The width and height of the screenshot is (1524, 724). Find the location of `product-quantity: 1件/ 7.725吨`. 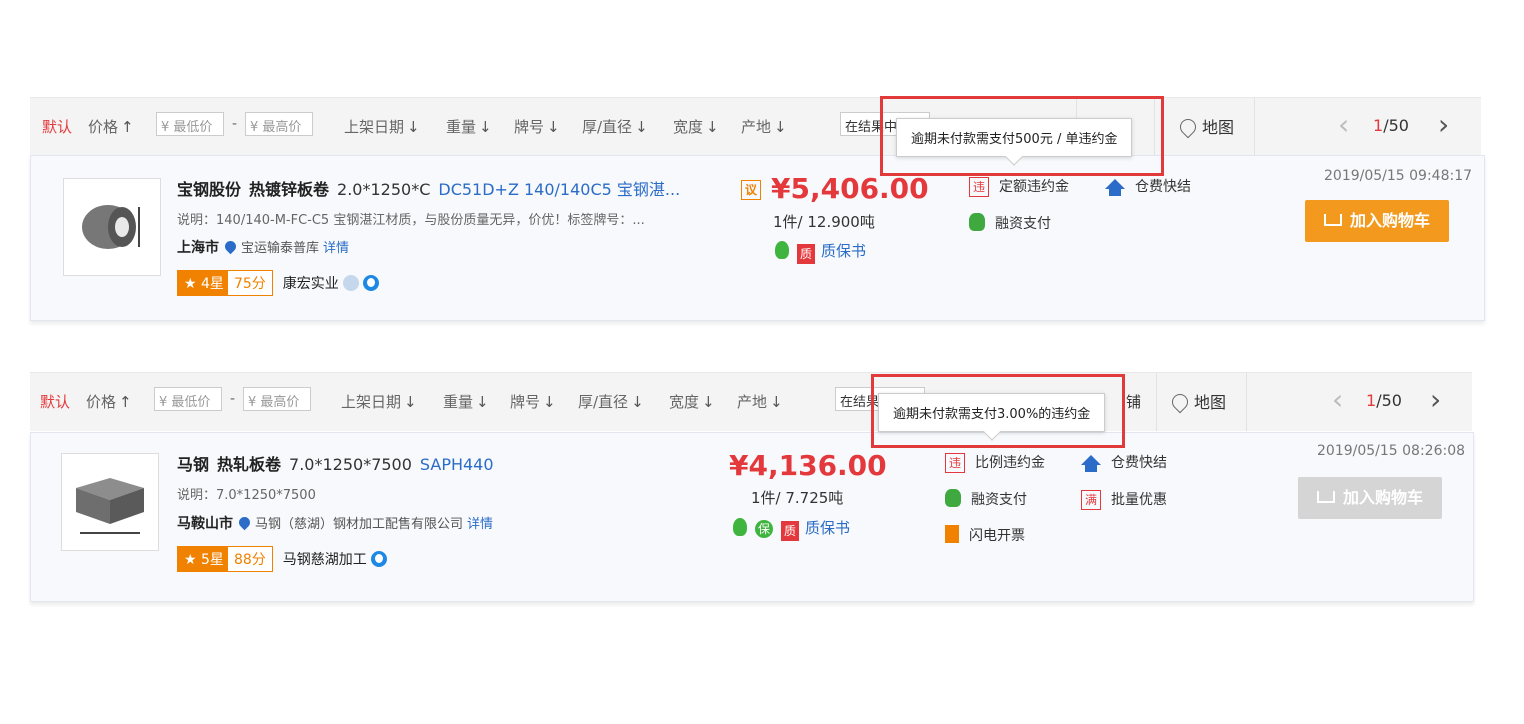

product-quantity: 1件/ 7.725吨 is located at coordinates (797, 498).